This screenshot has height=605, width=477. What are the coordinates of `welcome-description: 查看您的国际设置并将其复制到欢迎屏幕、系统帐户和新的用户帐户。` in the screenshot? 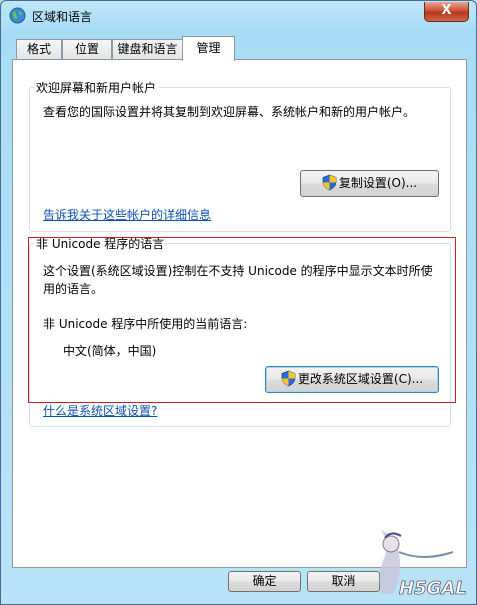 It's located at (229, 112).